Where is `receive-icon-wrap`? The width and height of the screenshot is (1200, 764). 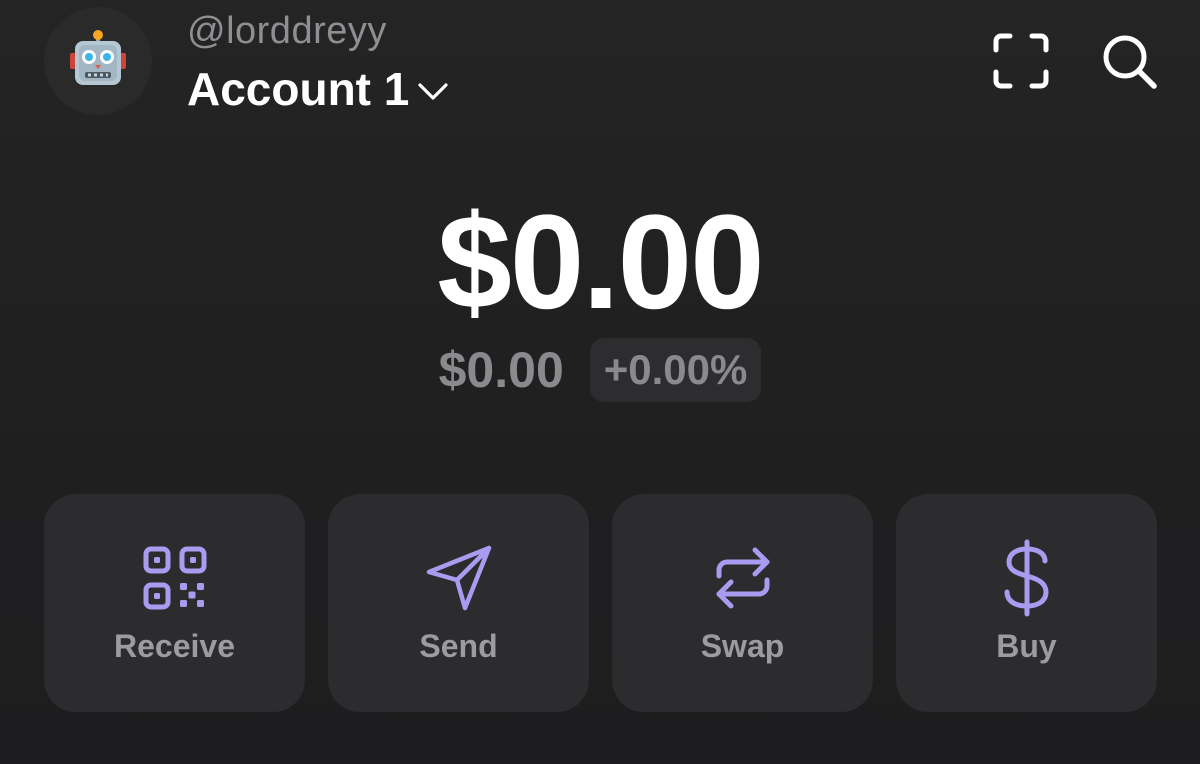 receive-icon-wrap is located at coordinates (175, 578).